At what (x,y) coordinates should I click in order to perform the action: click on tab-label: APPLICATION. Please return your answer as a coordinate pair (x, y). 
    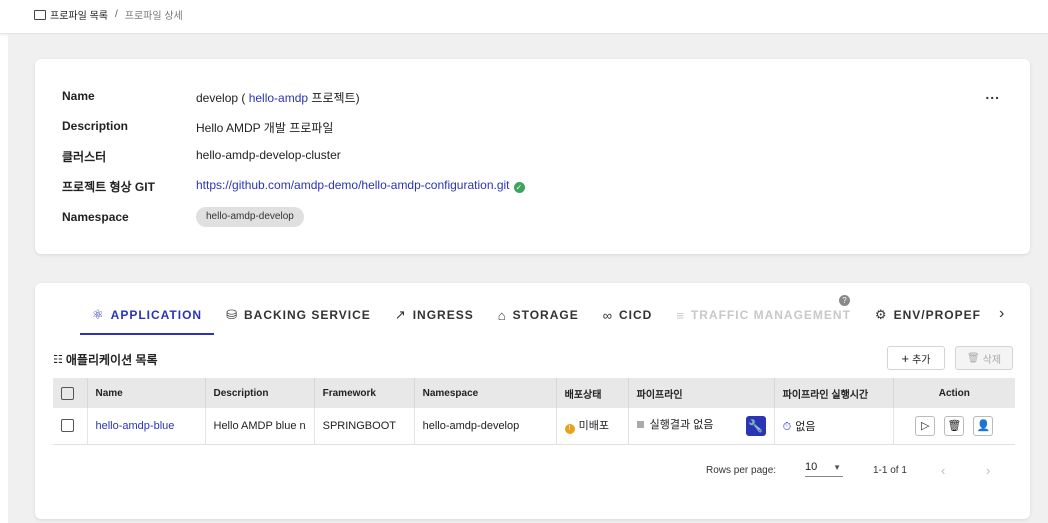
    Looking at the image, I should click on (156, 315).